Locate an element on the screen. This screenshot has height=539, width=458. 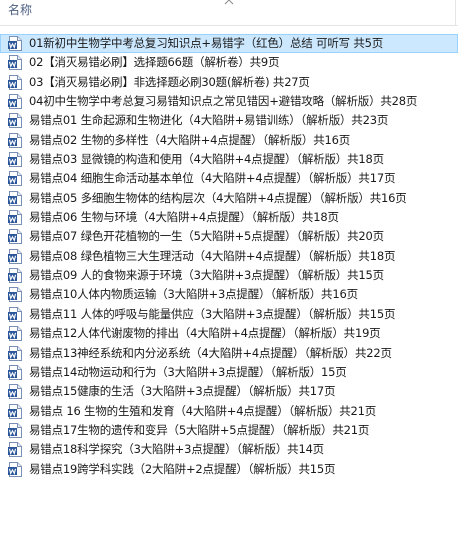
file-row: 易错点17生物的遗传和变异（5大陷阱+5点提醒）（解析版）共21页 is located at coordinates (229, 430).